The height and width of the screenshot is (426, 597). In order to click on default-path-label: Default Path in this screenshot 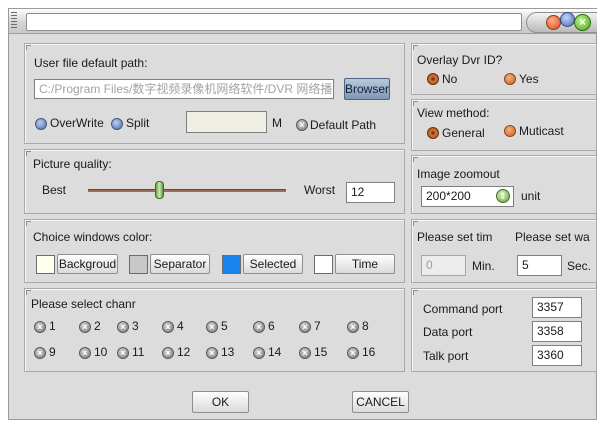, I will do `click(343, 125)`.